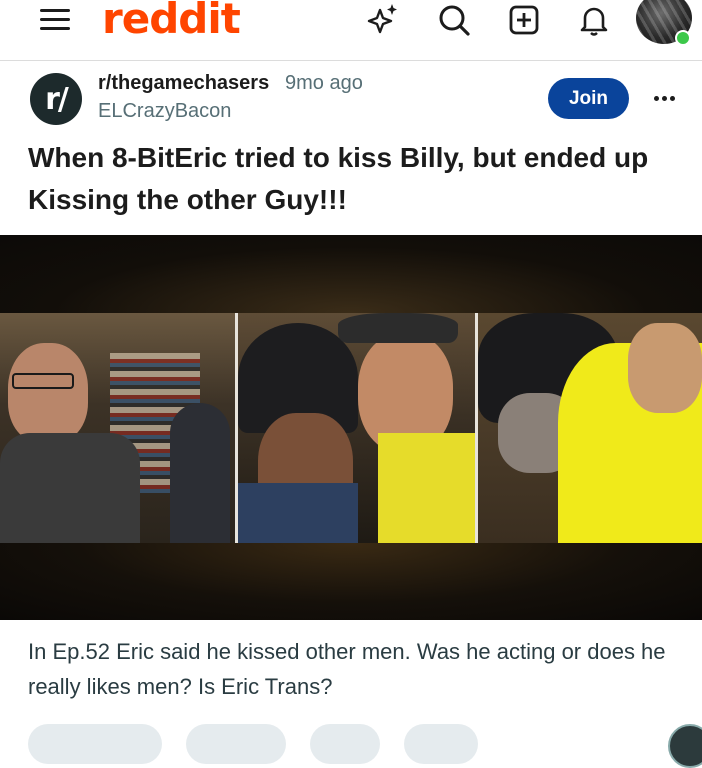 Image resolution: width=702 pixels, height=768 pixels. Describe the element at coordinates (236, 744) in the screenshot. I see `comments-button` at that location.